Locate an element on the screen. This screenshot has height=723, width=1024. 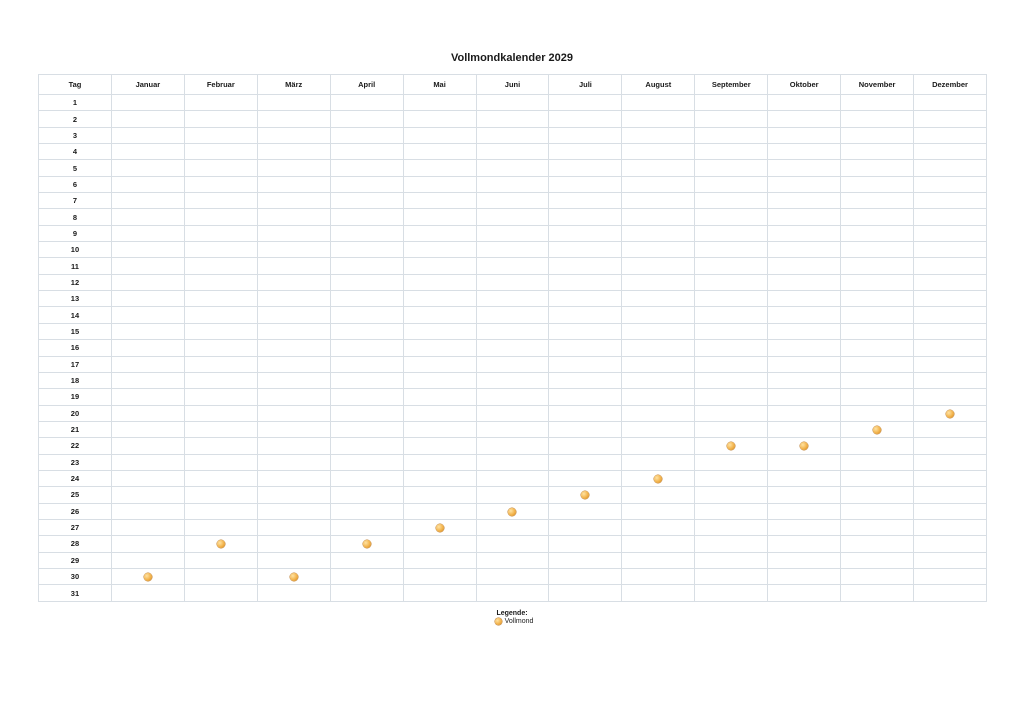
month-header: Oktober is located at coordinates (804, 84).